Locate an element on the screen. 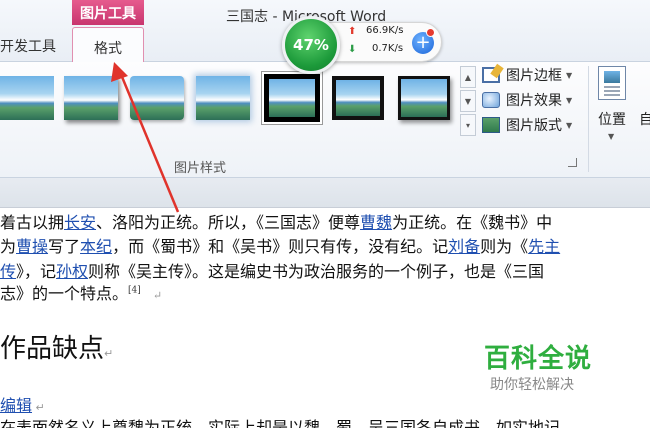 Image resolution: width=650 pixels, height=428 pixels. paragraph-text: 志》的一个特点。 is located at coordinates (64, 293).